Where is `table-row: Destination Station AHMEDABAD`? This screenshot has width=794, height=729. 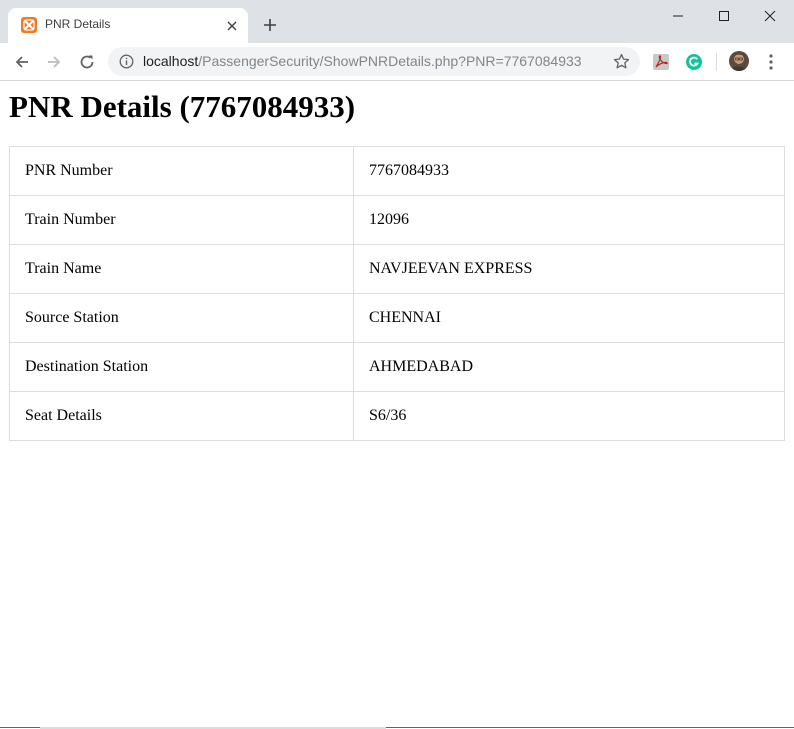 table-row: Destination Station AHMEDABAD is located at coordinates (397, 367).